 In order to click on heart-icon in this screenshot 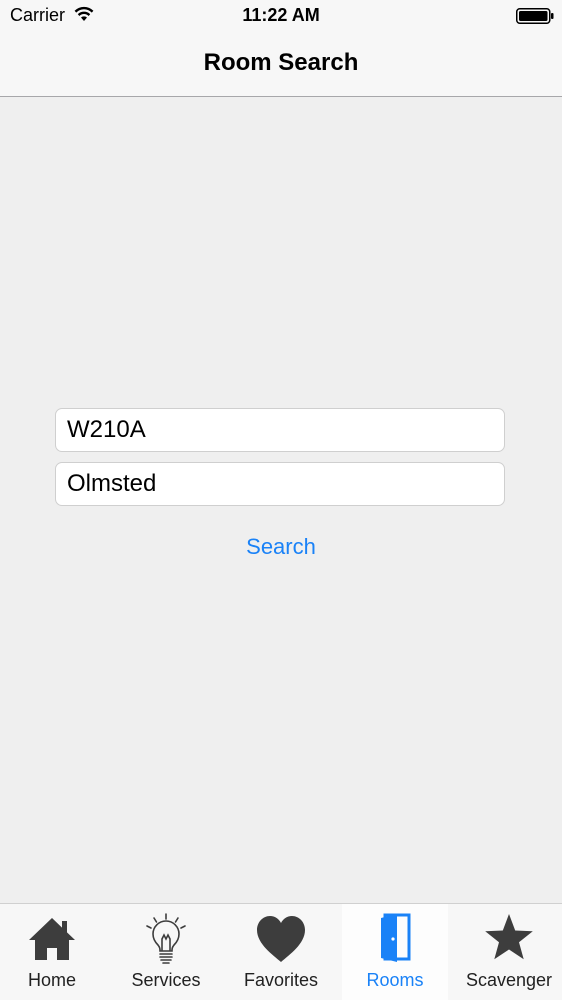, I will do `click(281, 939)`.